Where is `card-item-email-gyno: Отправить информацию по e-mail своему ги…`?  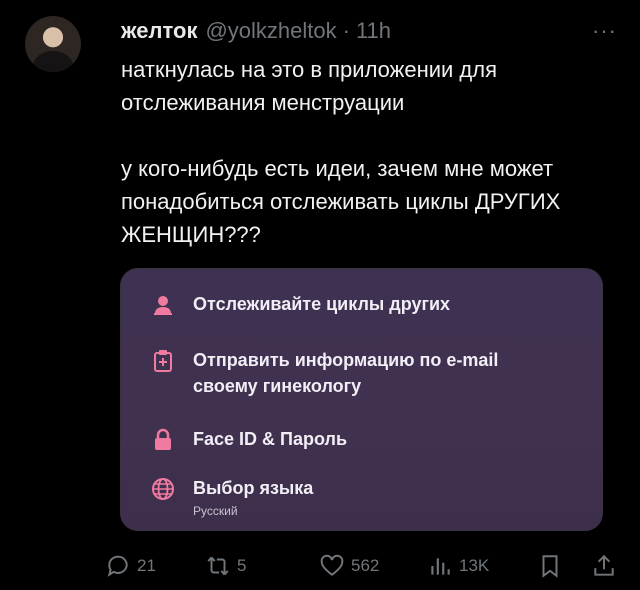 card-item-email-gyno: Отправить информацию по e-mail своему ги… is located at coordinates (324, 373).